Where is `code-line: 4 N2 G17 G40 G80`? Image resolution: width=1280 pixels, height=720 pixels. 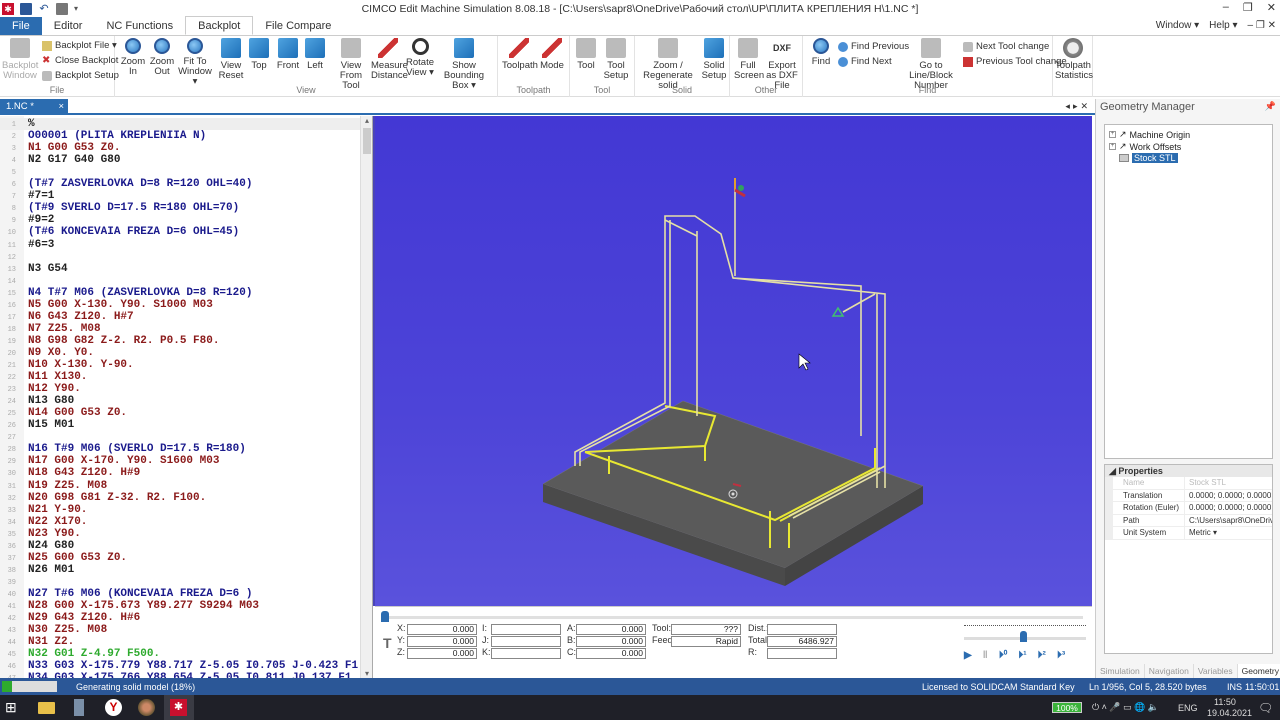
code-line: 4 N2 G17 G40 G80 is located at coordinates (180, 160).